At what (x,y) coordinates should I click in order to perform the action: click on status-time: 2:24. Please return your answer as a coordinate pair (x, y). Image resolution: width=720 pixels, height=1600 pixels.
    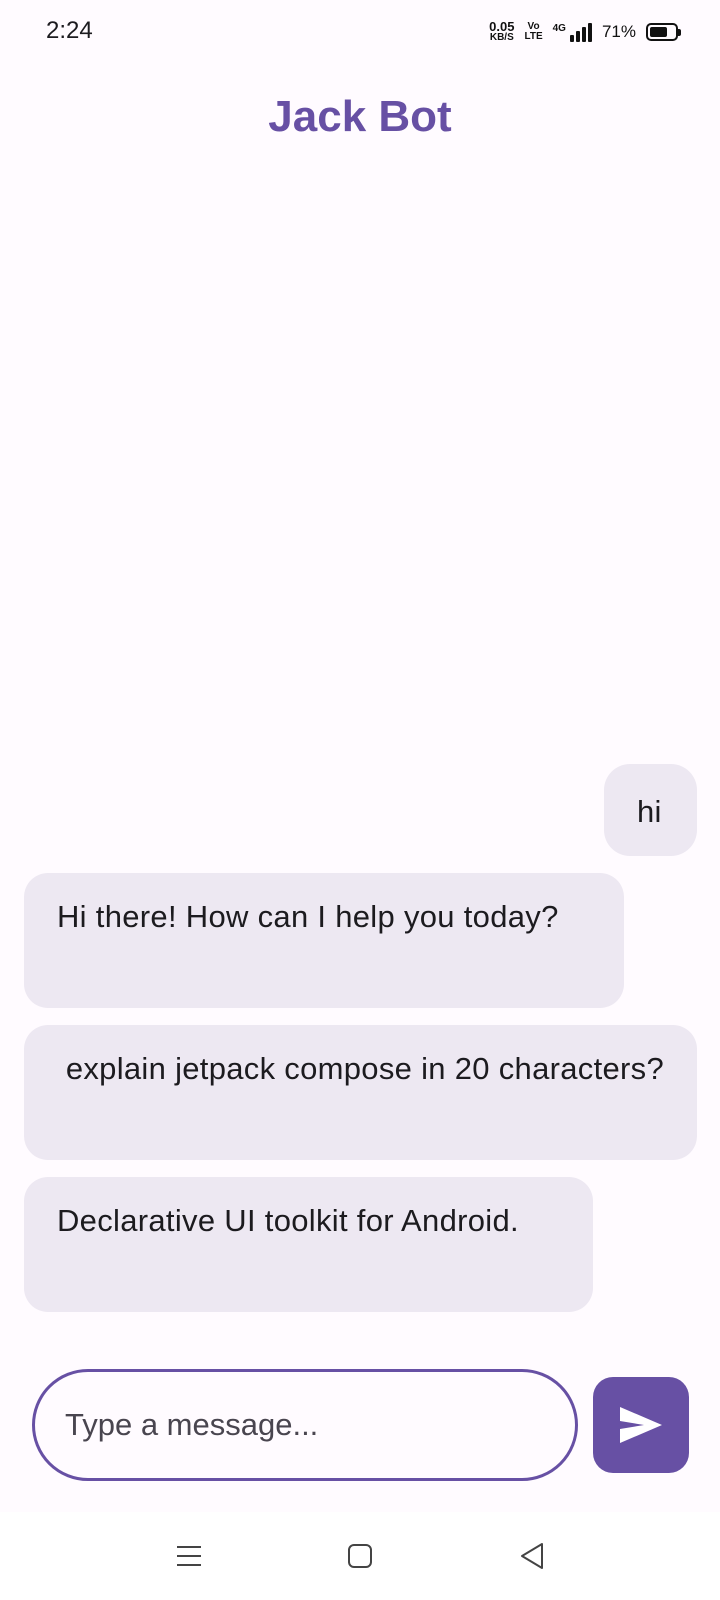
    Looking at the image, I should click on (69, 30).